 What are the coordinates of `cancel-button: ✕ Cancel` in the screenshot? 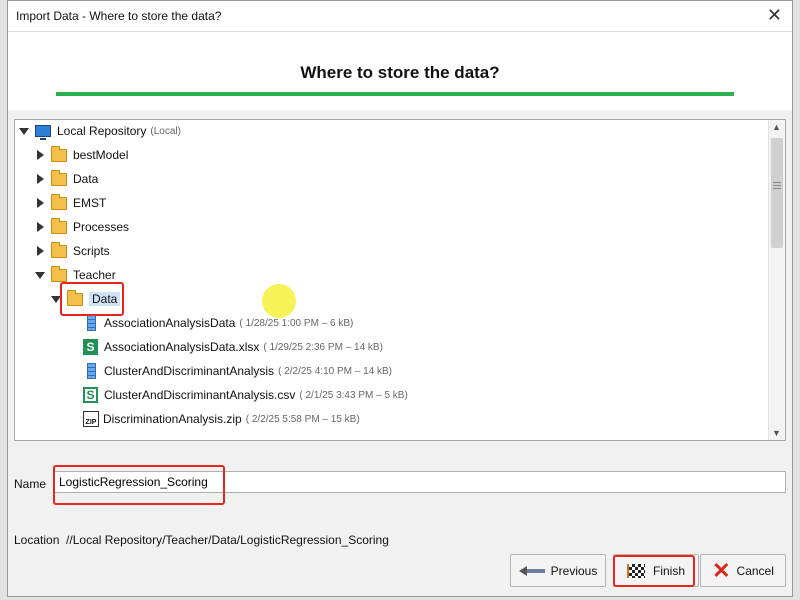 It's located at (743, 570).